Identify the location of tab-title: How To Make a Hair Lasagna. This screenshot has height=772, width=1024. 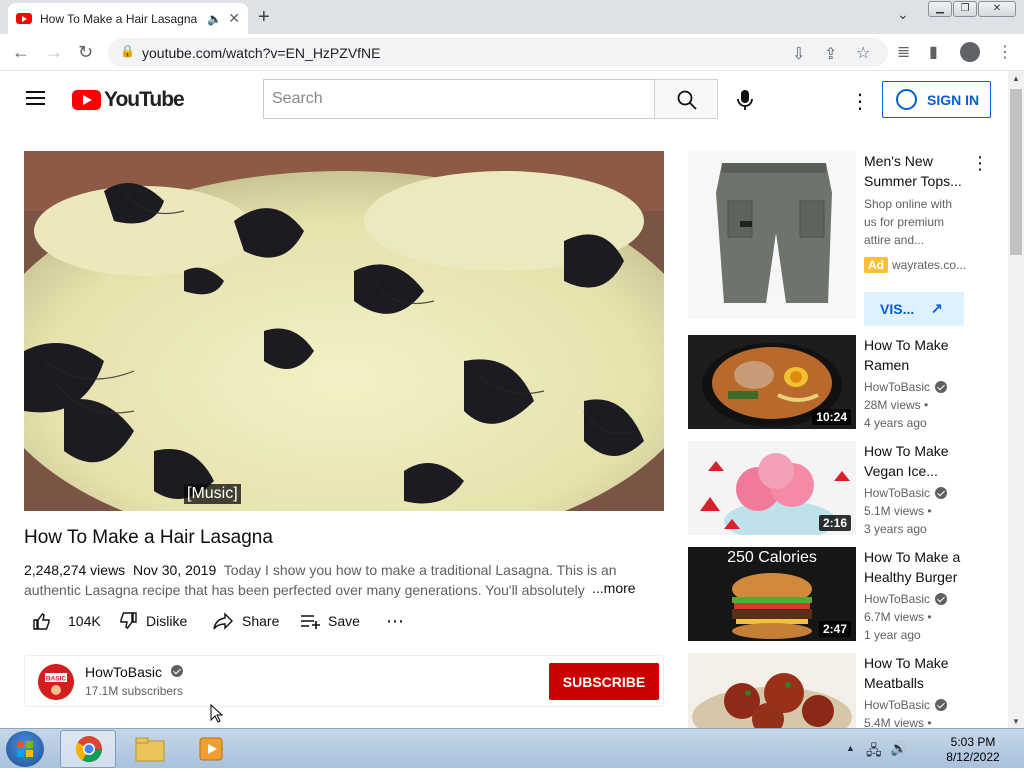
(119, 18).